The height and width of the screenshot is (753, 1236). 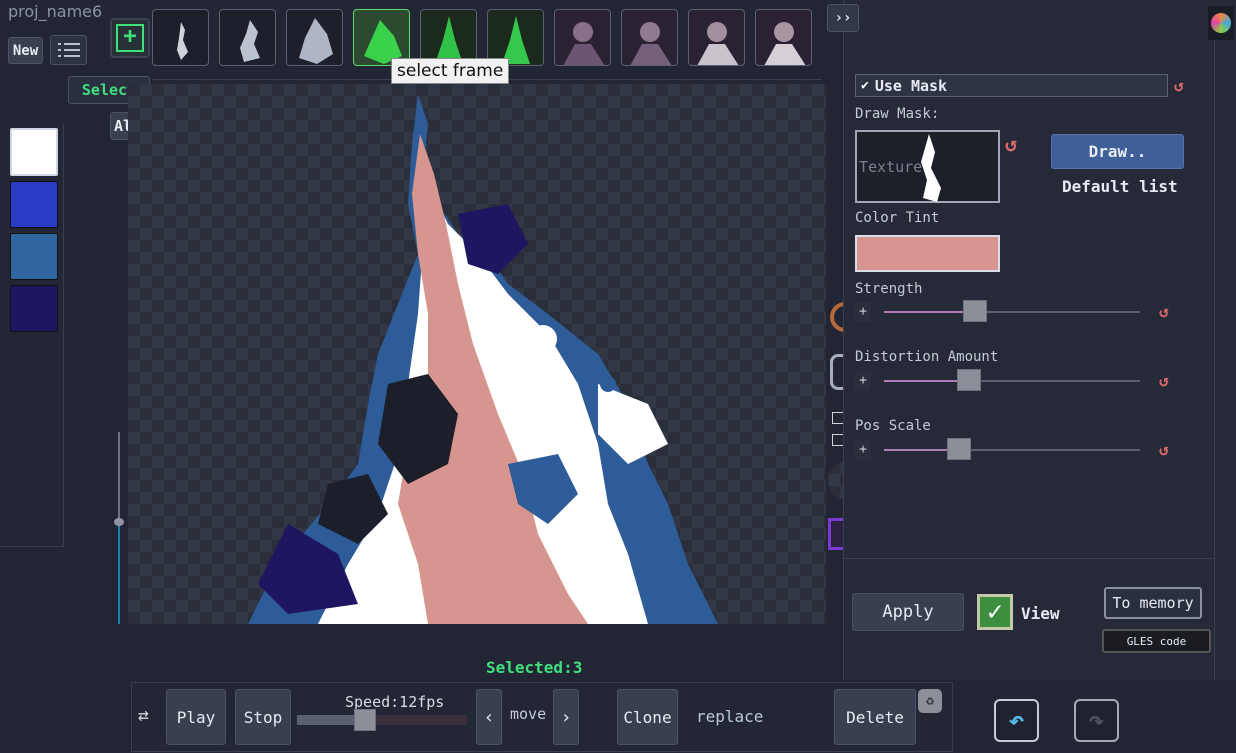 I want to click on check-icon: ✓, so click(x=995, y=612).